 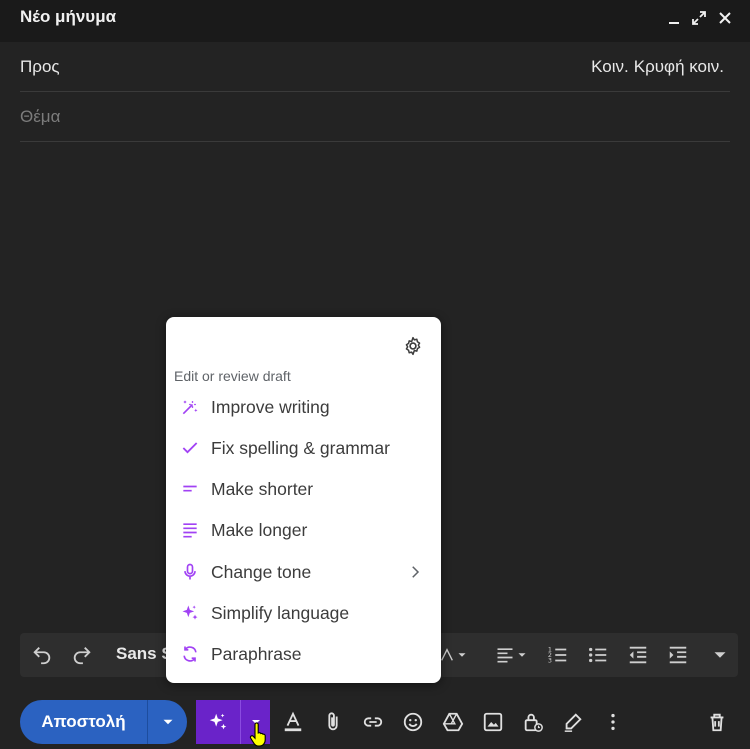 What do you see at coordinates (725, 18) in the screenshot?
I see `close-icon` at bounding box center [725, 18].